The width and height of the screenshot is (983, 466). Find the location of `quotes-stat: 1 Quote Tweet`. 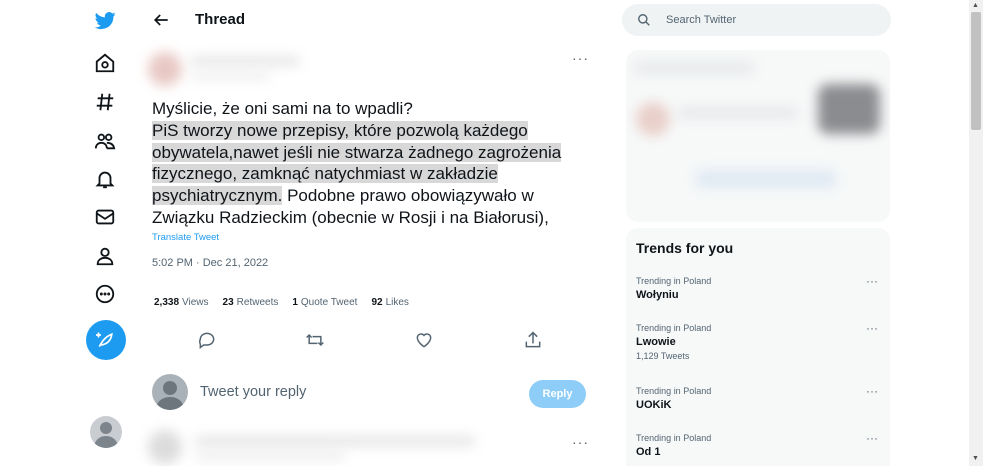

quotes-stat: 1 Quote Tweet is located at coordinates (324, 302).